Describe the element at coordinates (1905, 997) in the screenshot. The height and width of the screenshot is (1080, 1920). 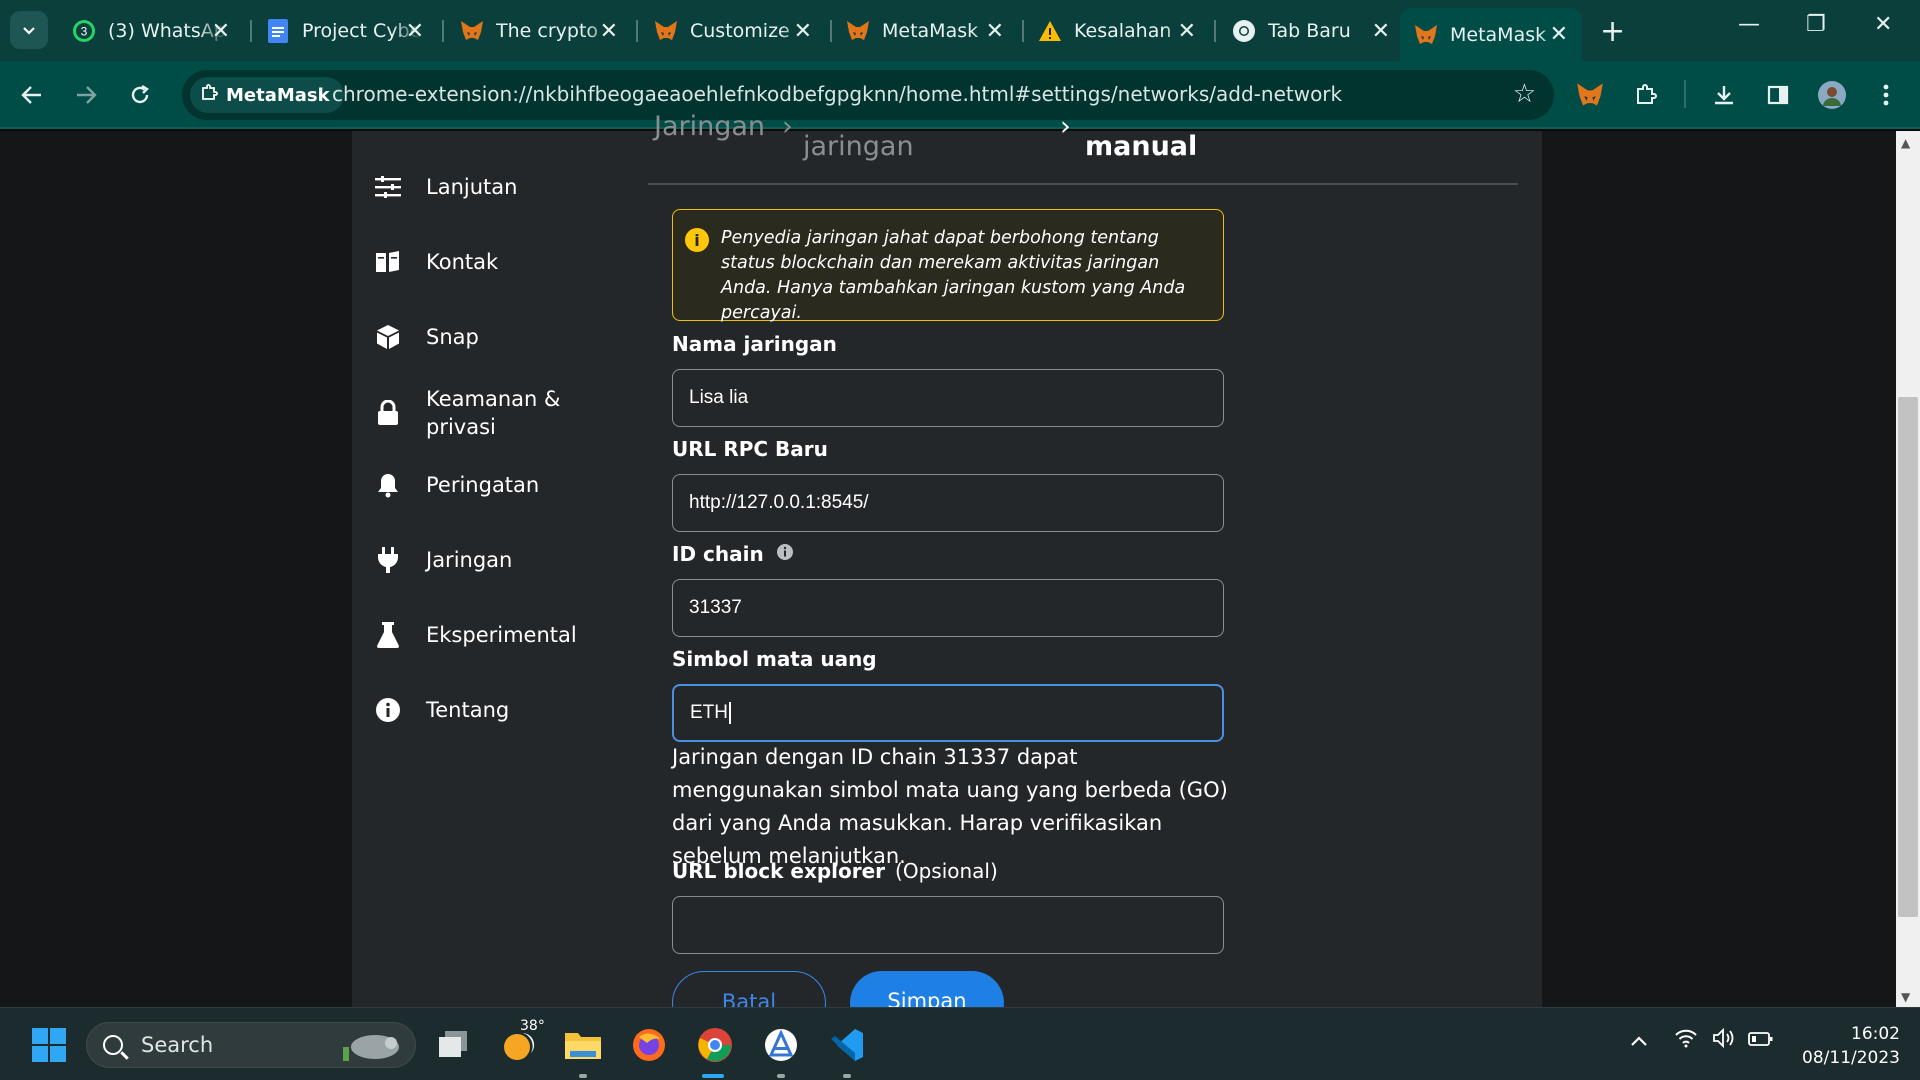
I see `scroll-down-icon: ▼` at that location.